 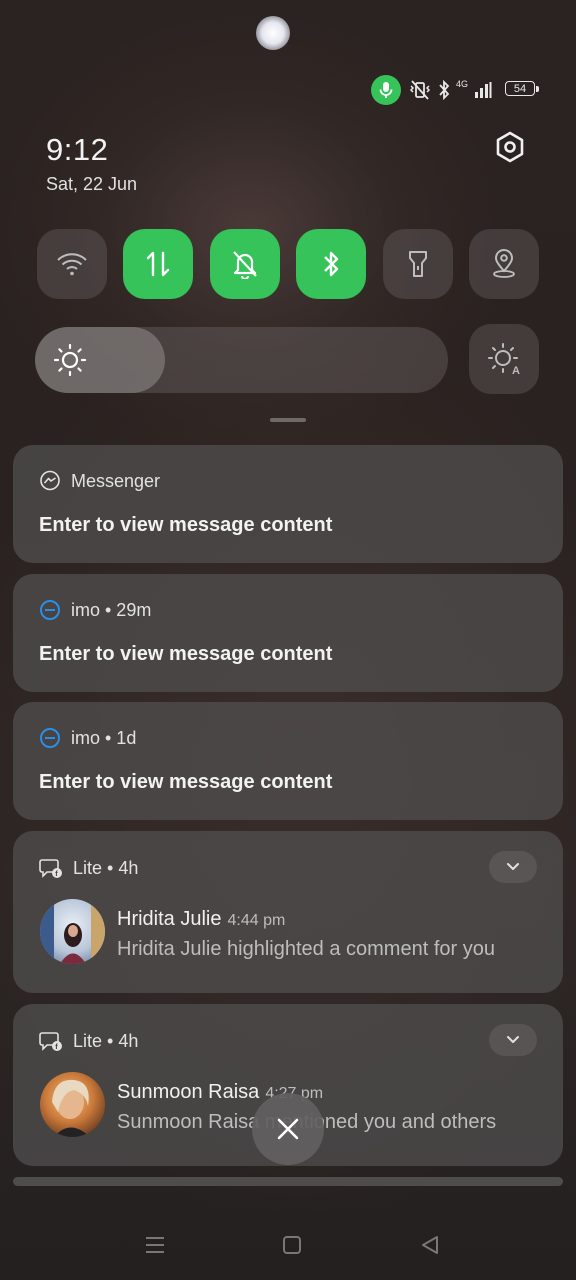 I want to click on location-tile, so click(x=504, y=264).